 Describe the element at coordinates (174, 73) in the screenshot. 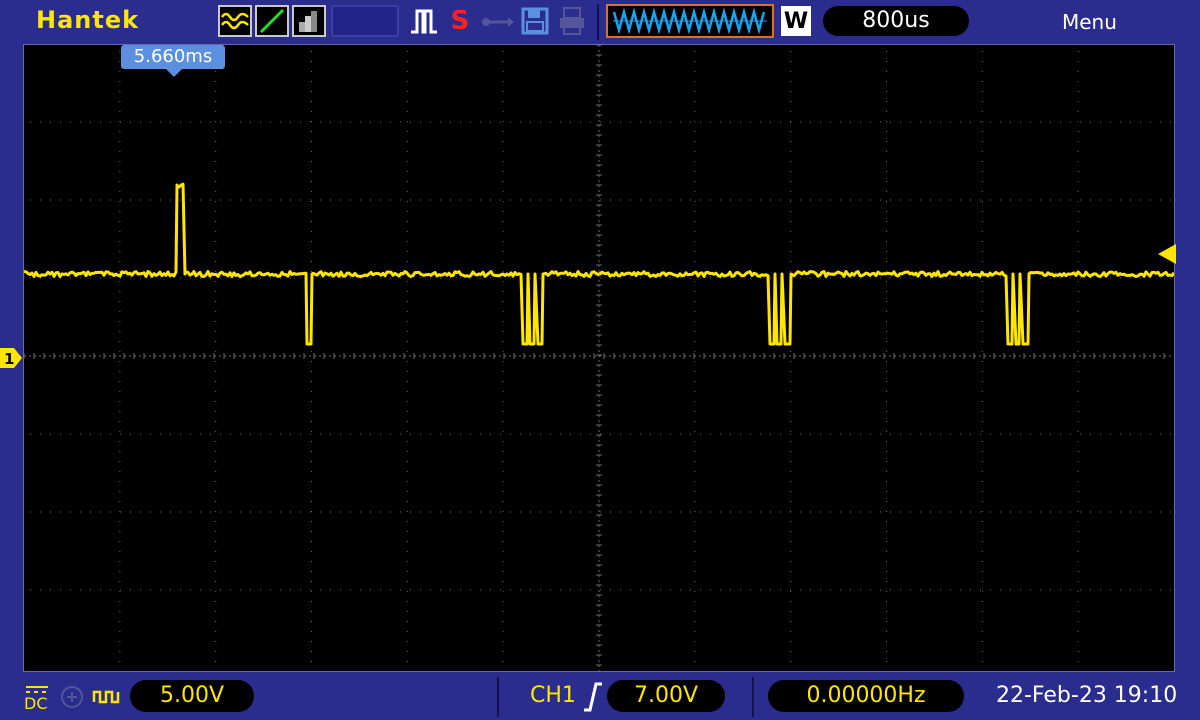

I see `cursor-pointer-icon` at that location.